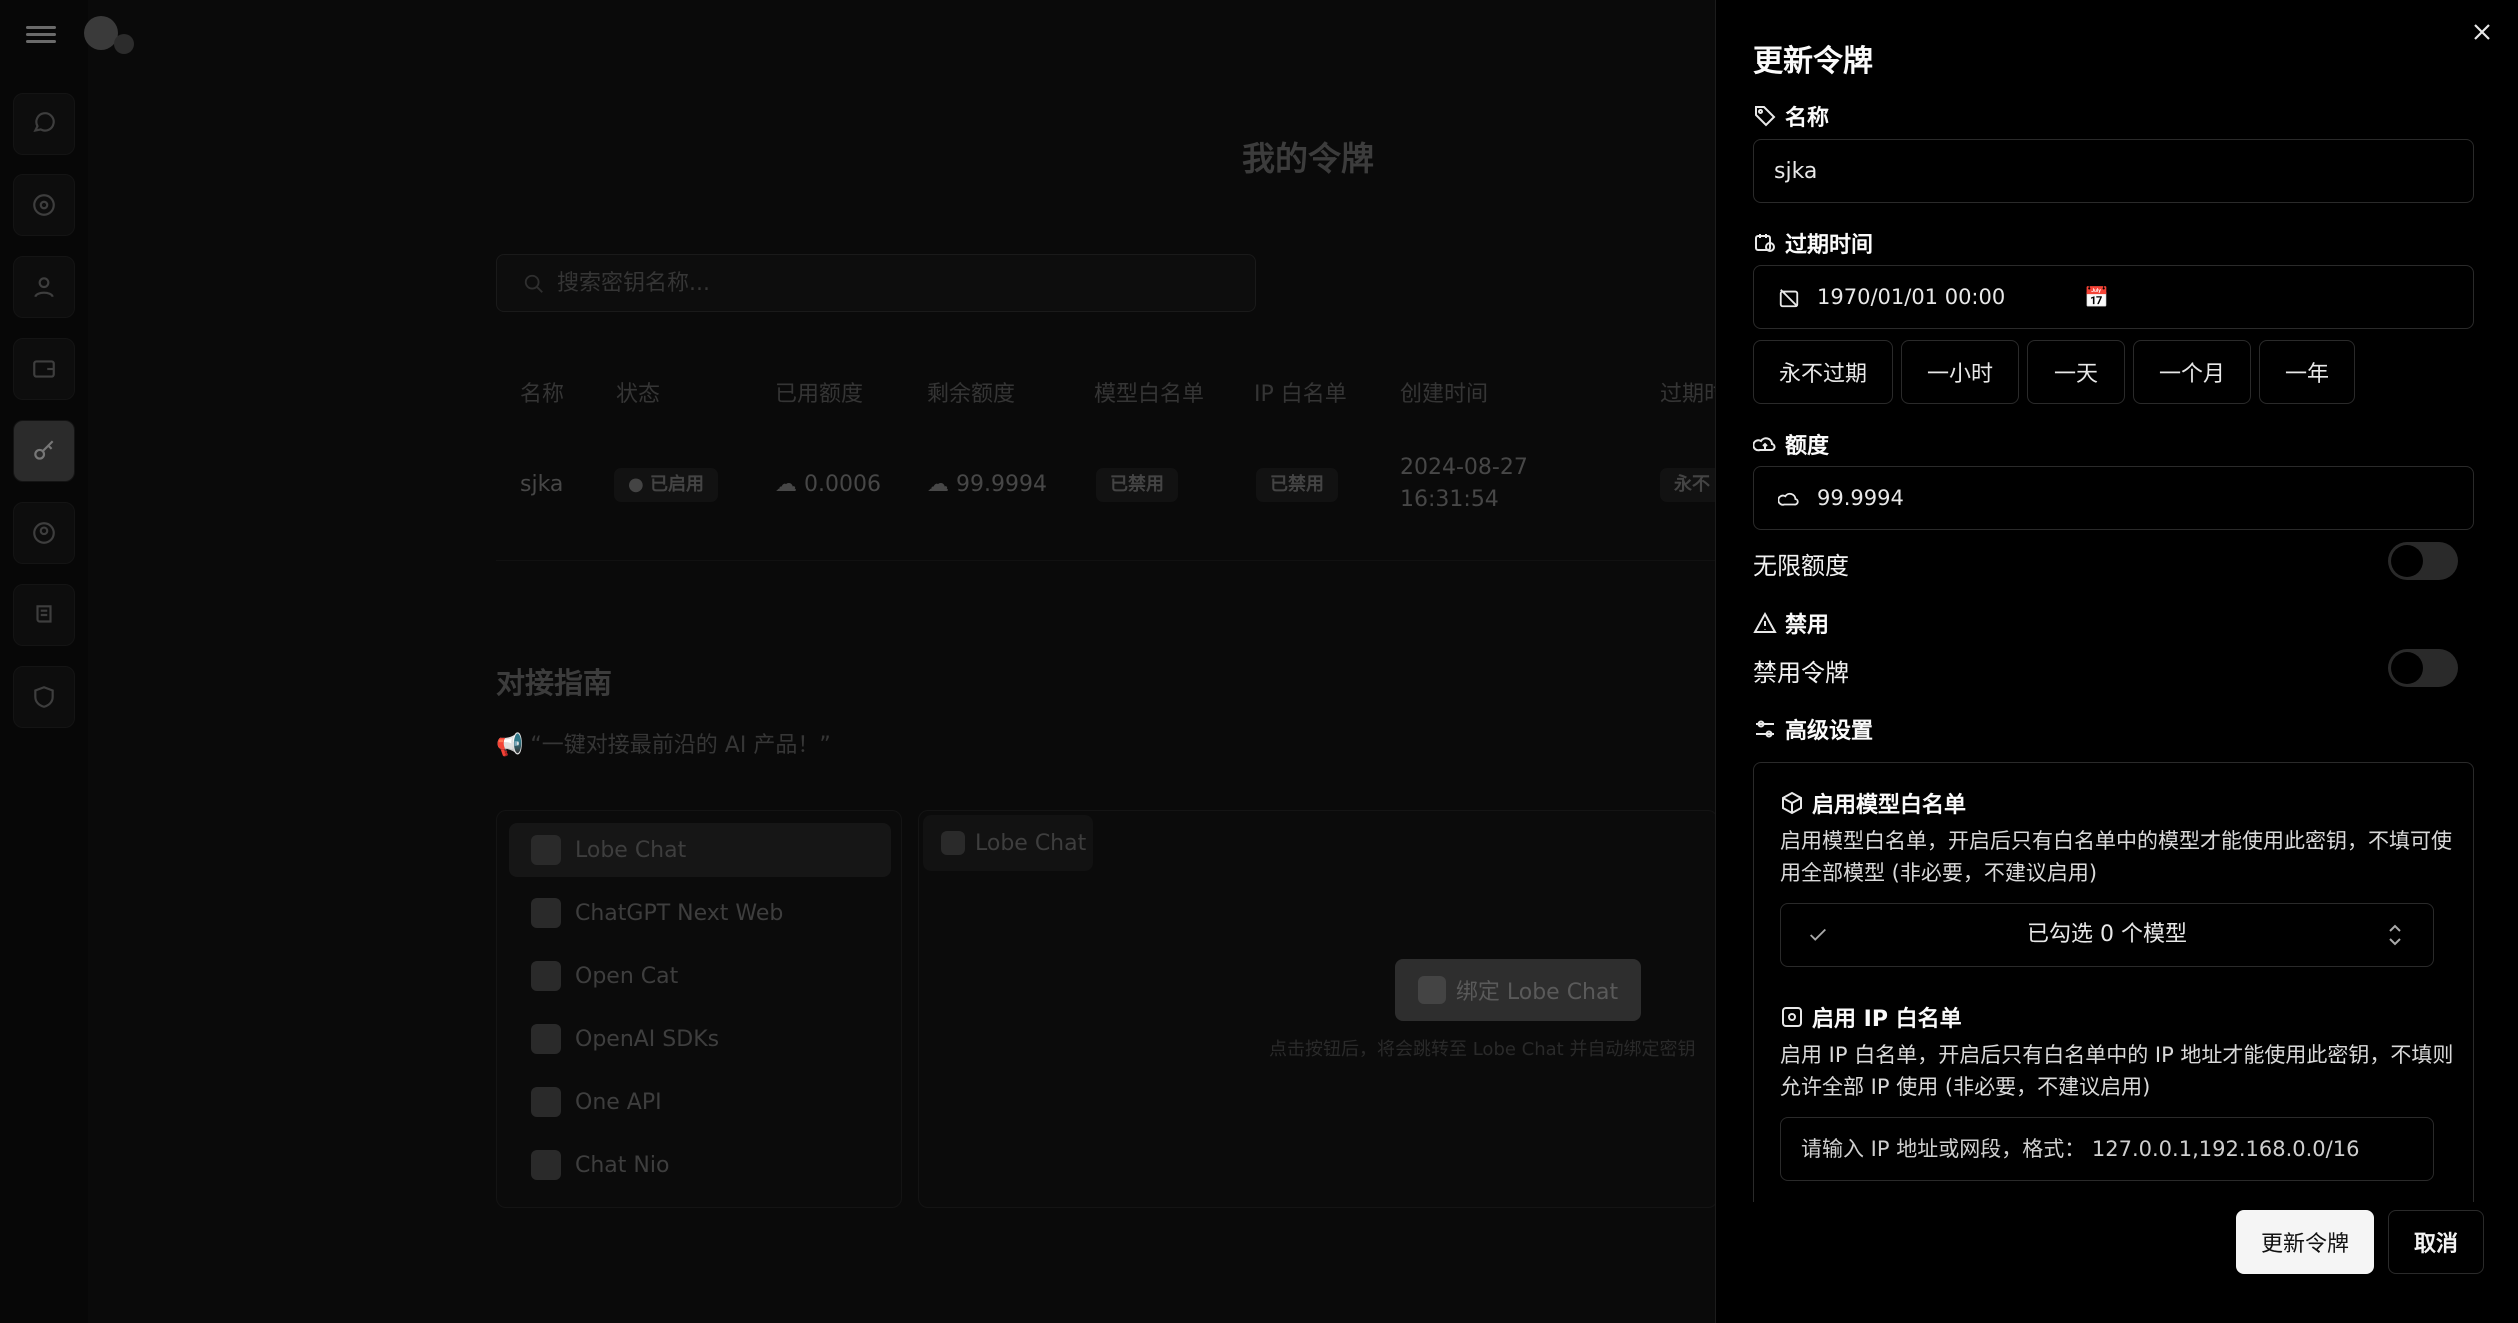 This screenshot has height=1323, width=2518. Describe the element at coordinates (2423, 561) in the screenshot. I see `unlimited-quota-toggle` at that location.